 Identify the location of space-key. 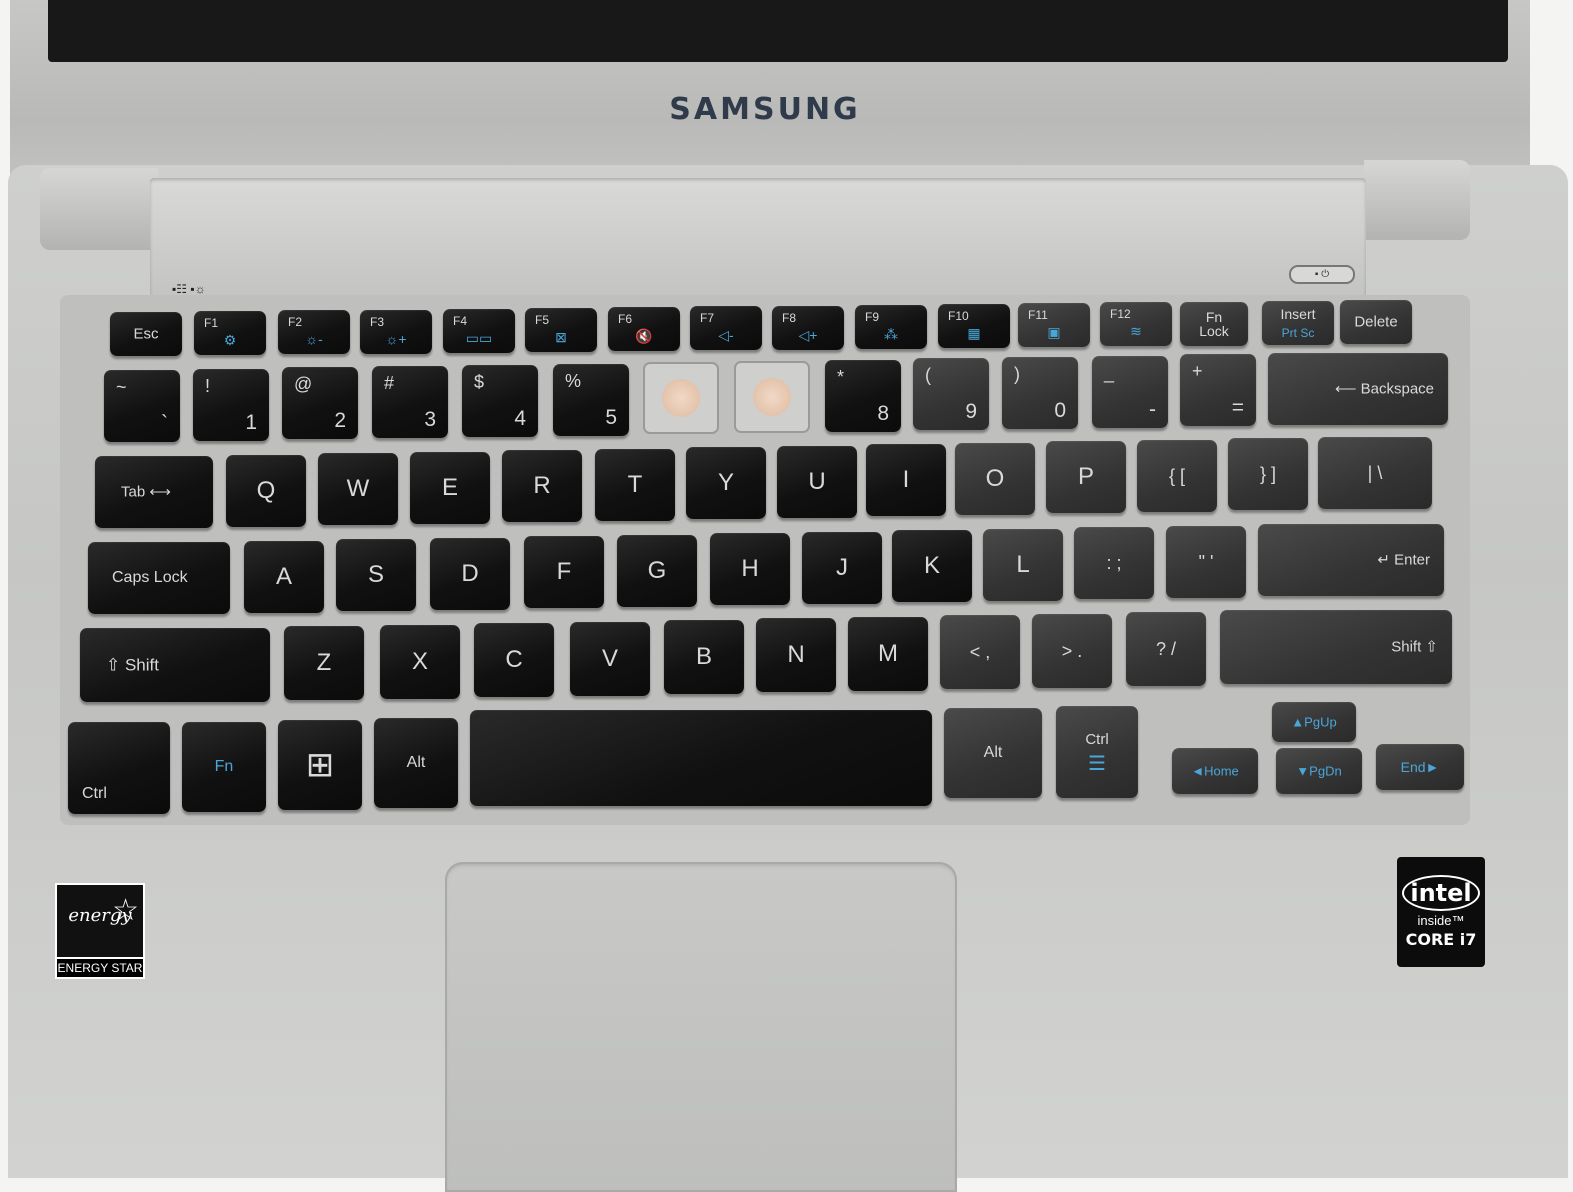
(701, 758).